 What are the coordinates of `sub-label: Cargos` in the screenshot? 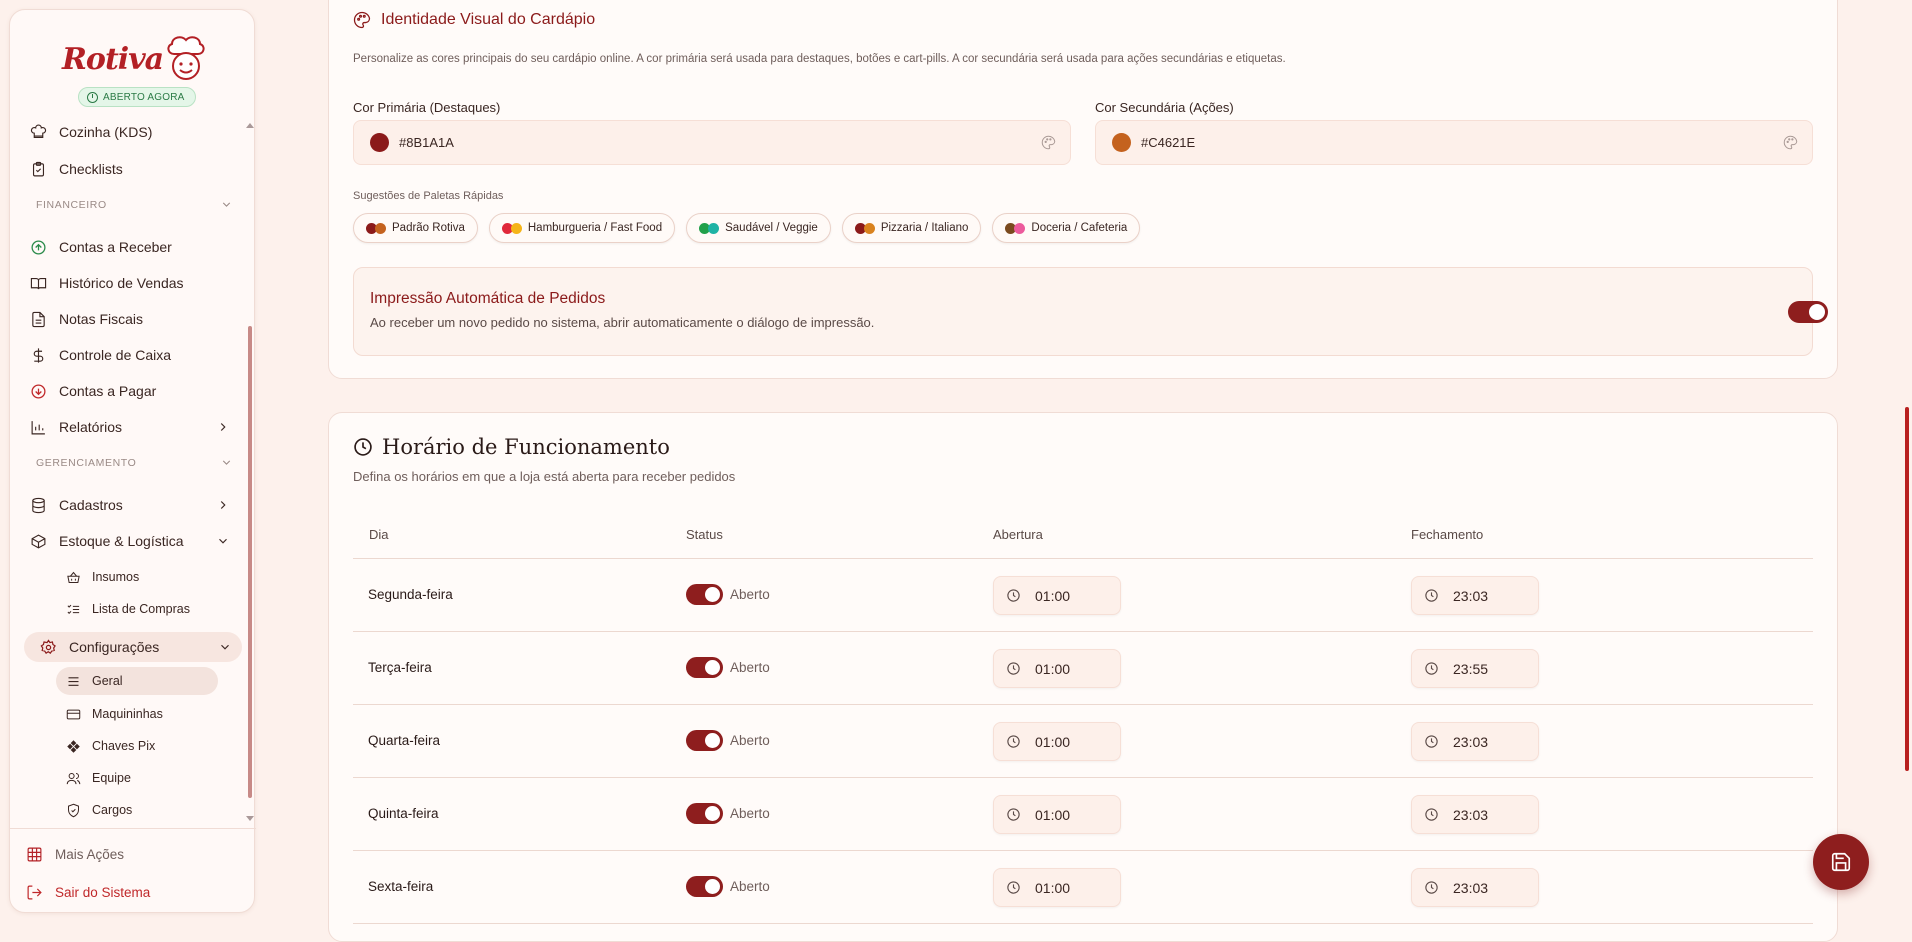 It's located at (112, 810).